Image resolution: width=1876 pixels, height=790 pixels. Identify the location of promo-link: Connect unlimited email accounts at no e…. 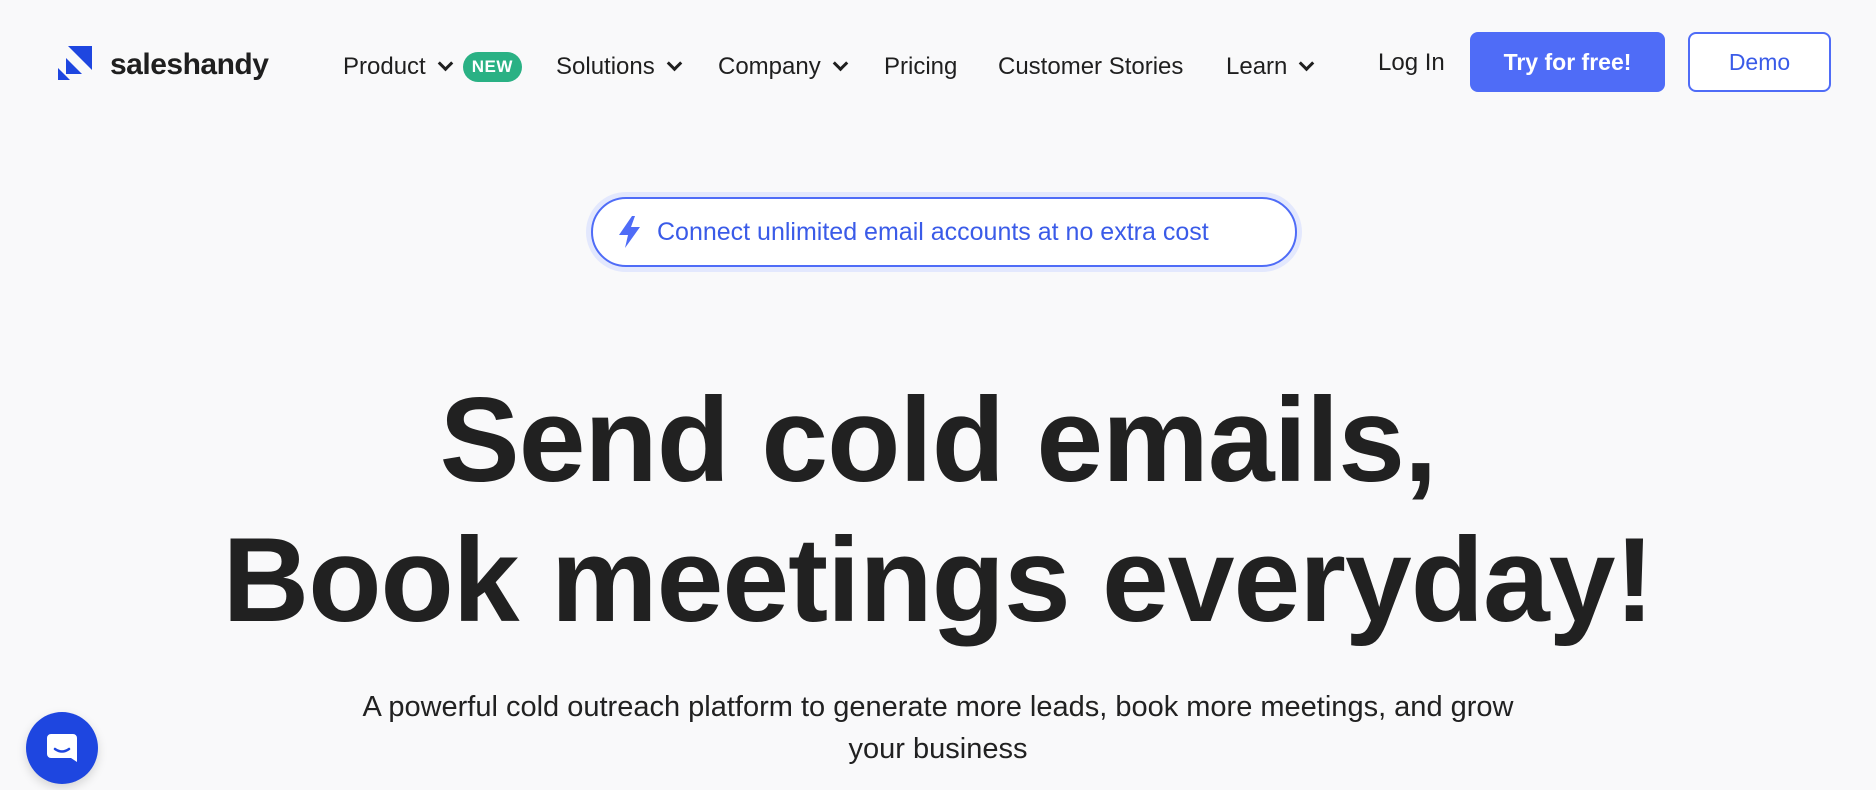
(944, 232).